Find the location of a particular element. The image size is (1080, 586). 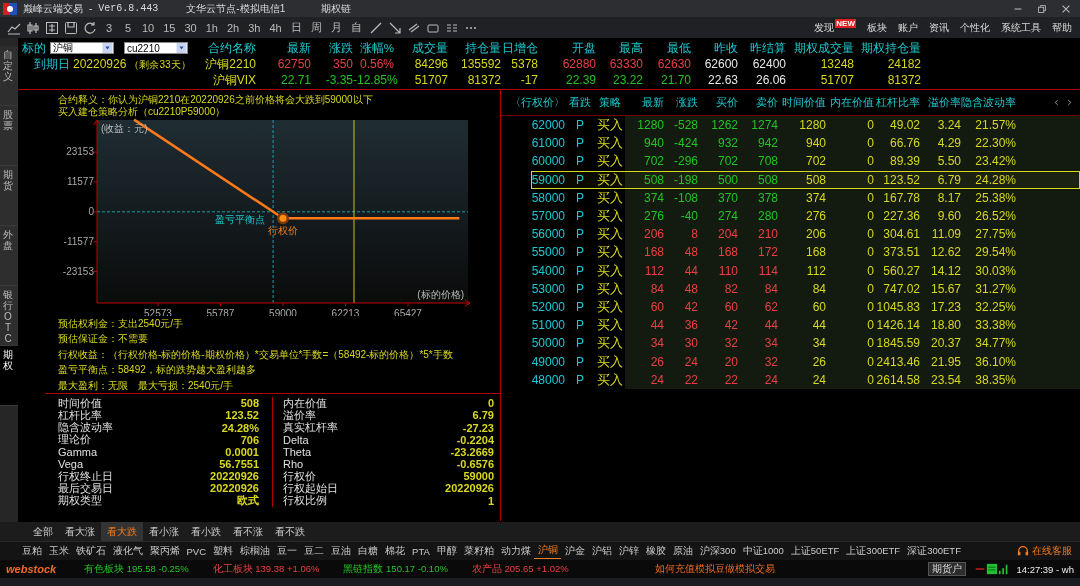

strategy-note: 行权收益：（行权价格-标的价格-期权价格）*交易单位*手数=（58492-标的价格）*5*手数 is located at coordinates (256, 354).